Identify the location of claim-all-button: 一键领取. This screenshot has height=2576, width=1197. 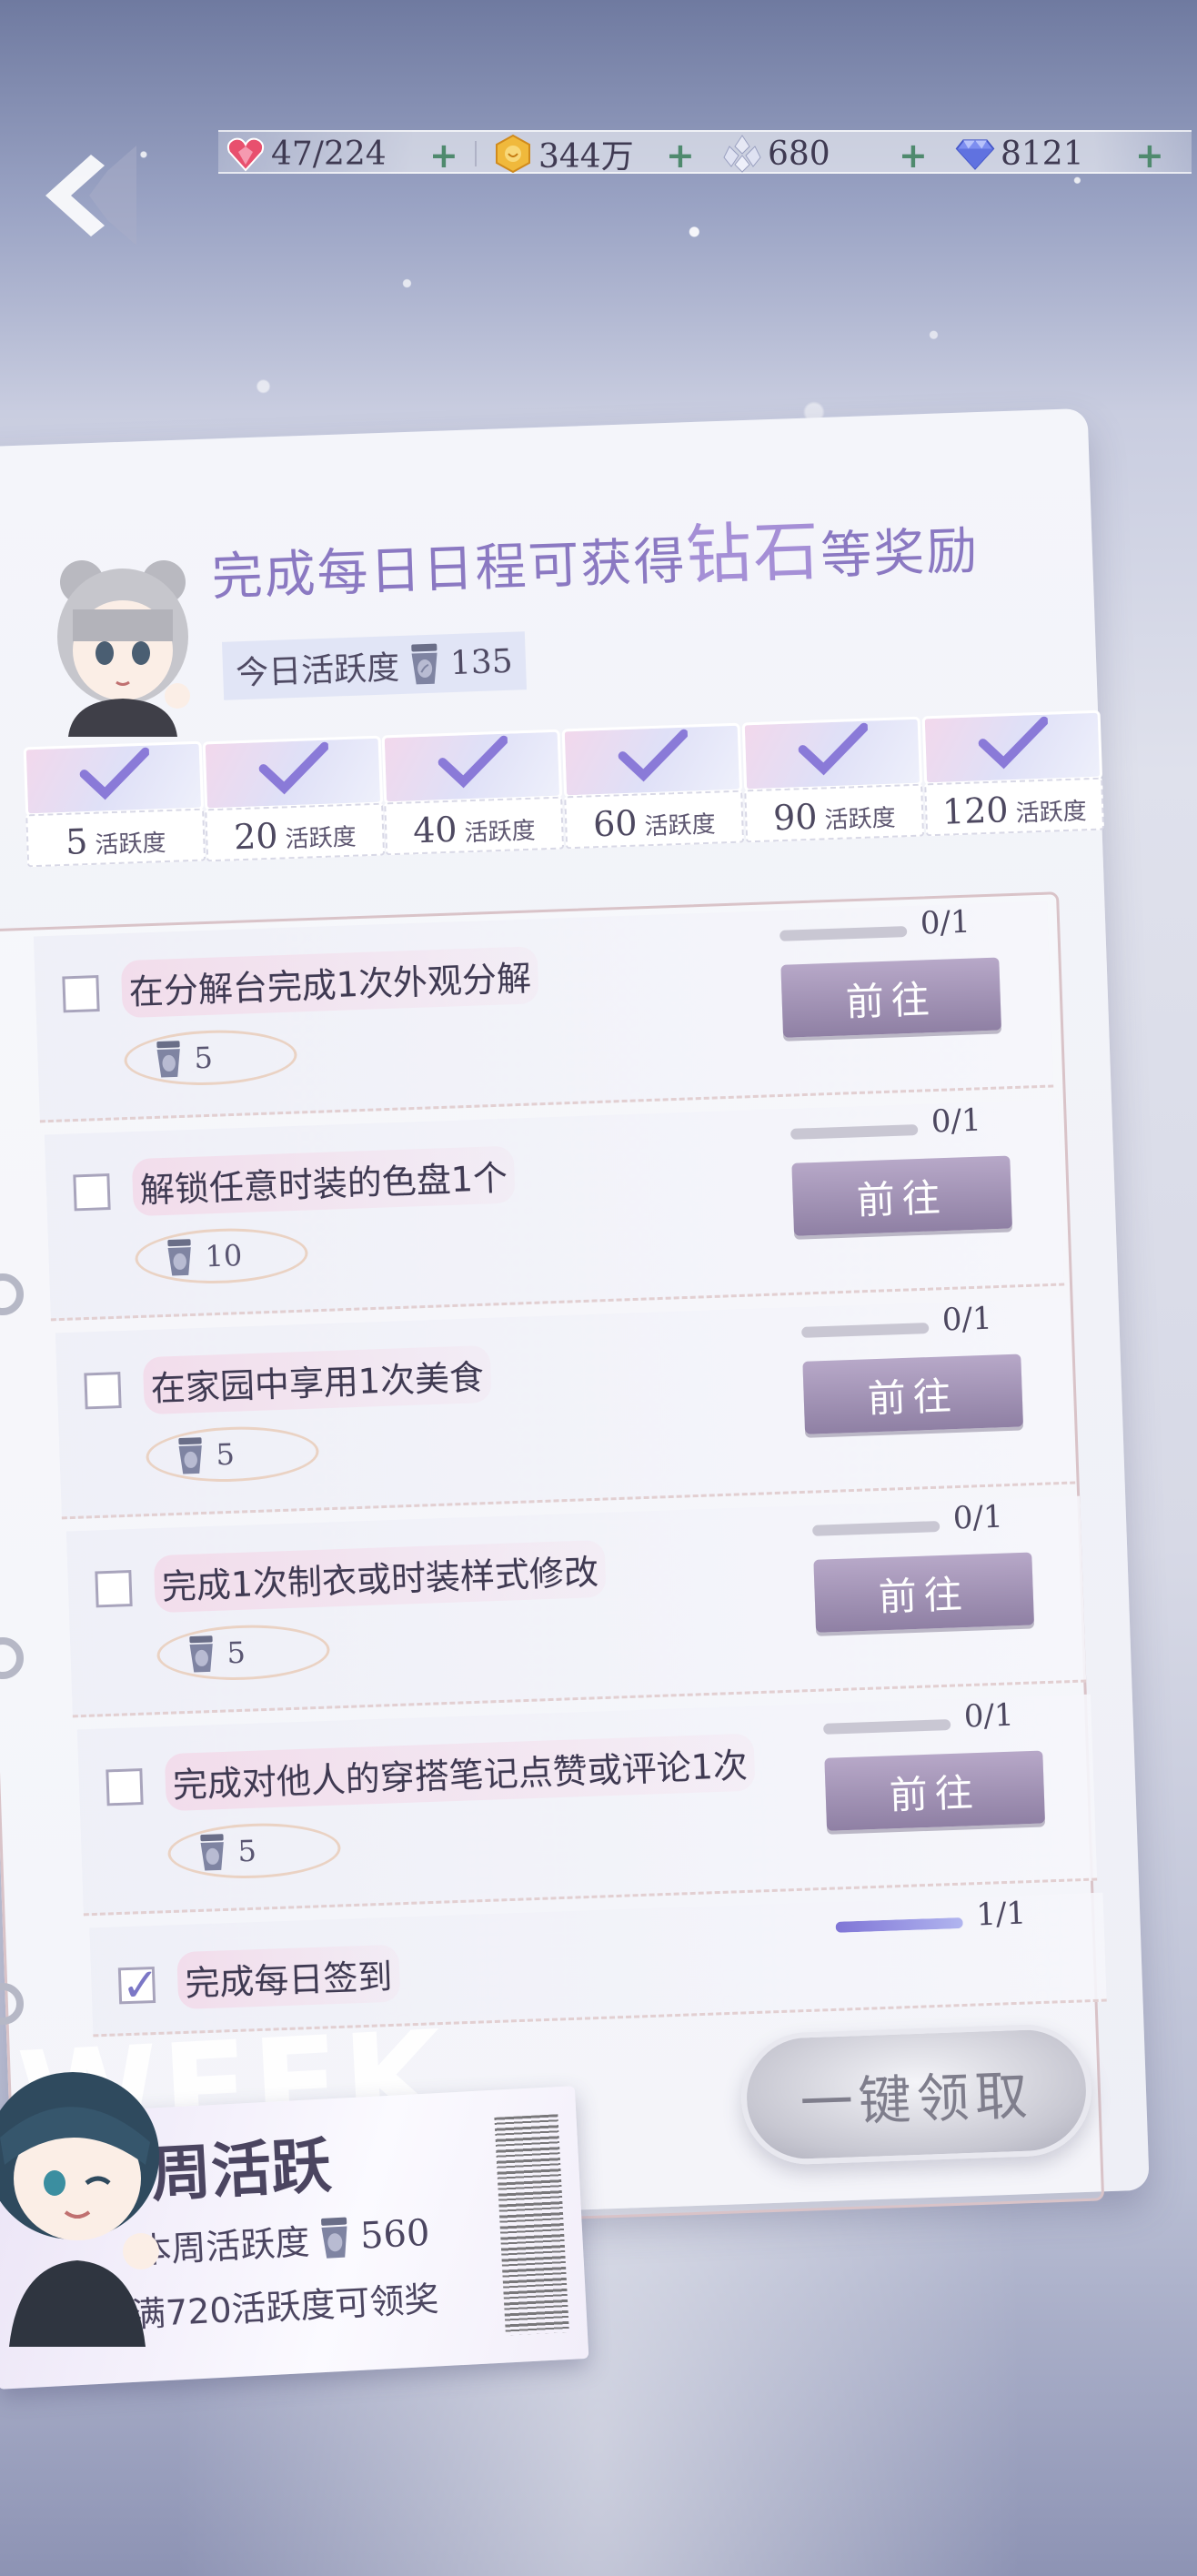
(916, 2094).